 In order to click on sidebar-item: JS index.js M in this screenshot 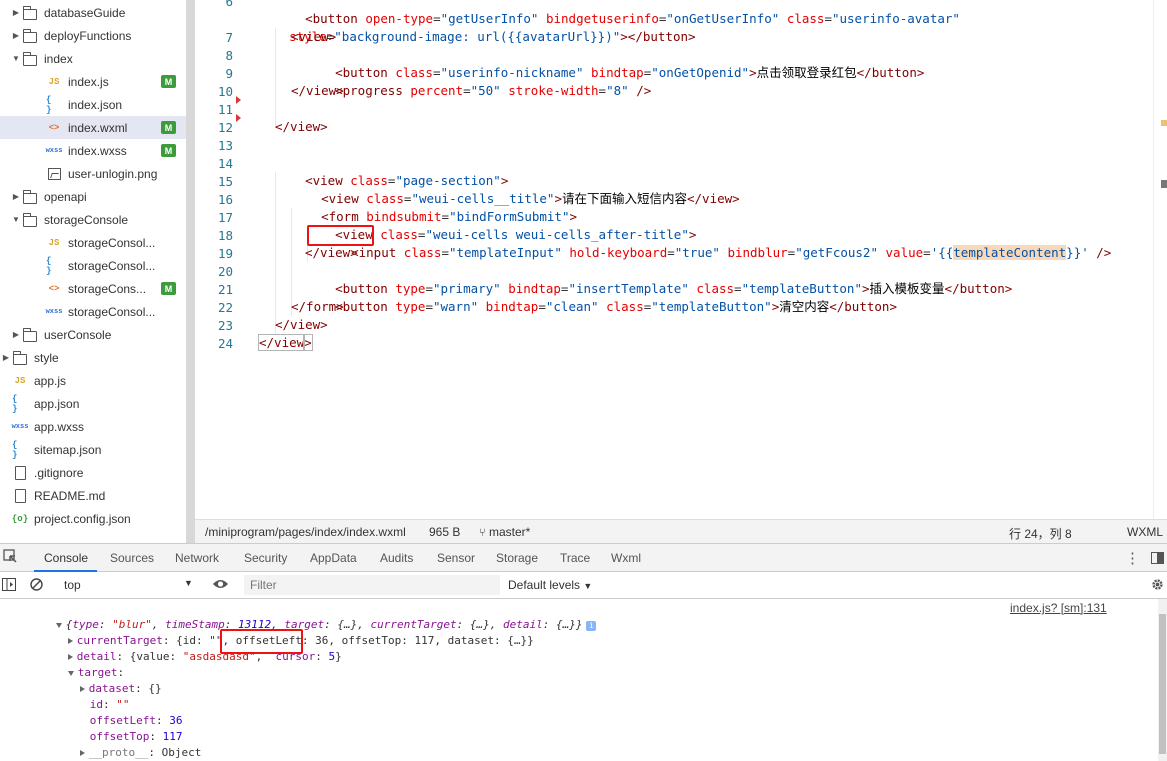, I will do `click(93, 81)`.